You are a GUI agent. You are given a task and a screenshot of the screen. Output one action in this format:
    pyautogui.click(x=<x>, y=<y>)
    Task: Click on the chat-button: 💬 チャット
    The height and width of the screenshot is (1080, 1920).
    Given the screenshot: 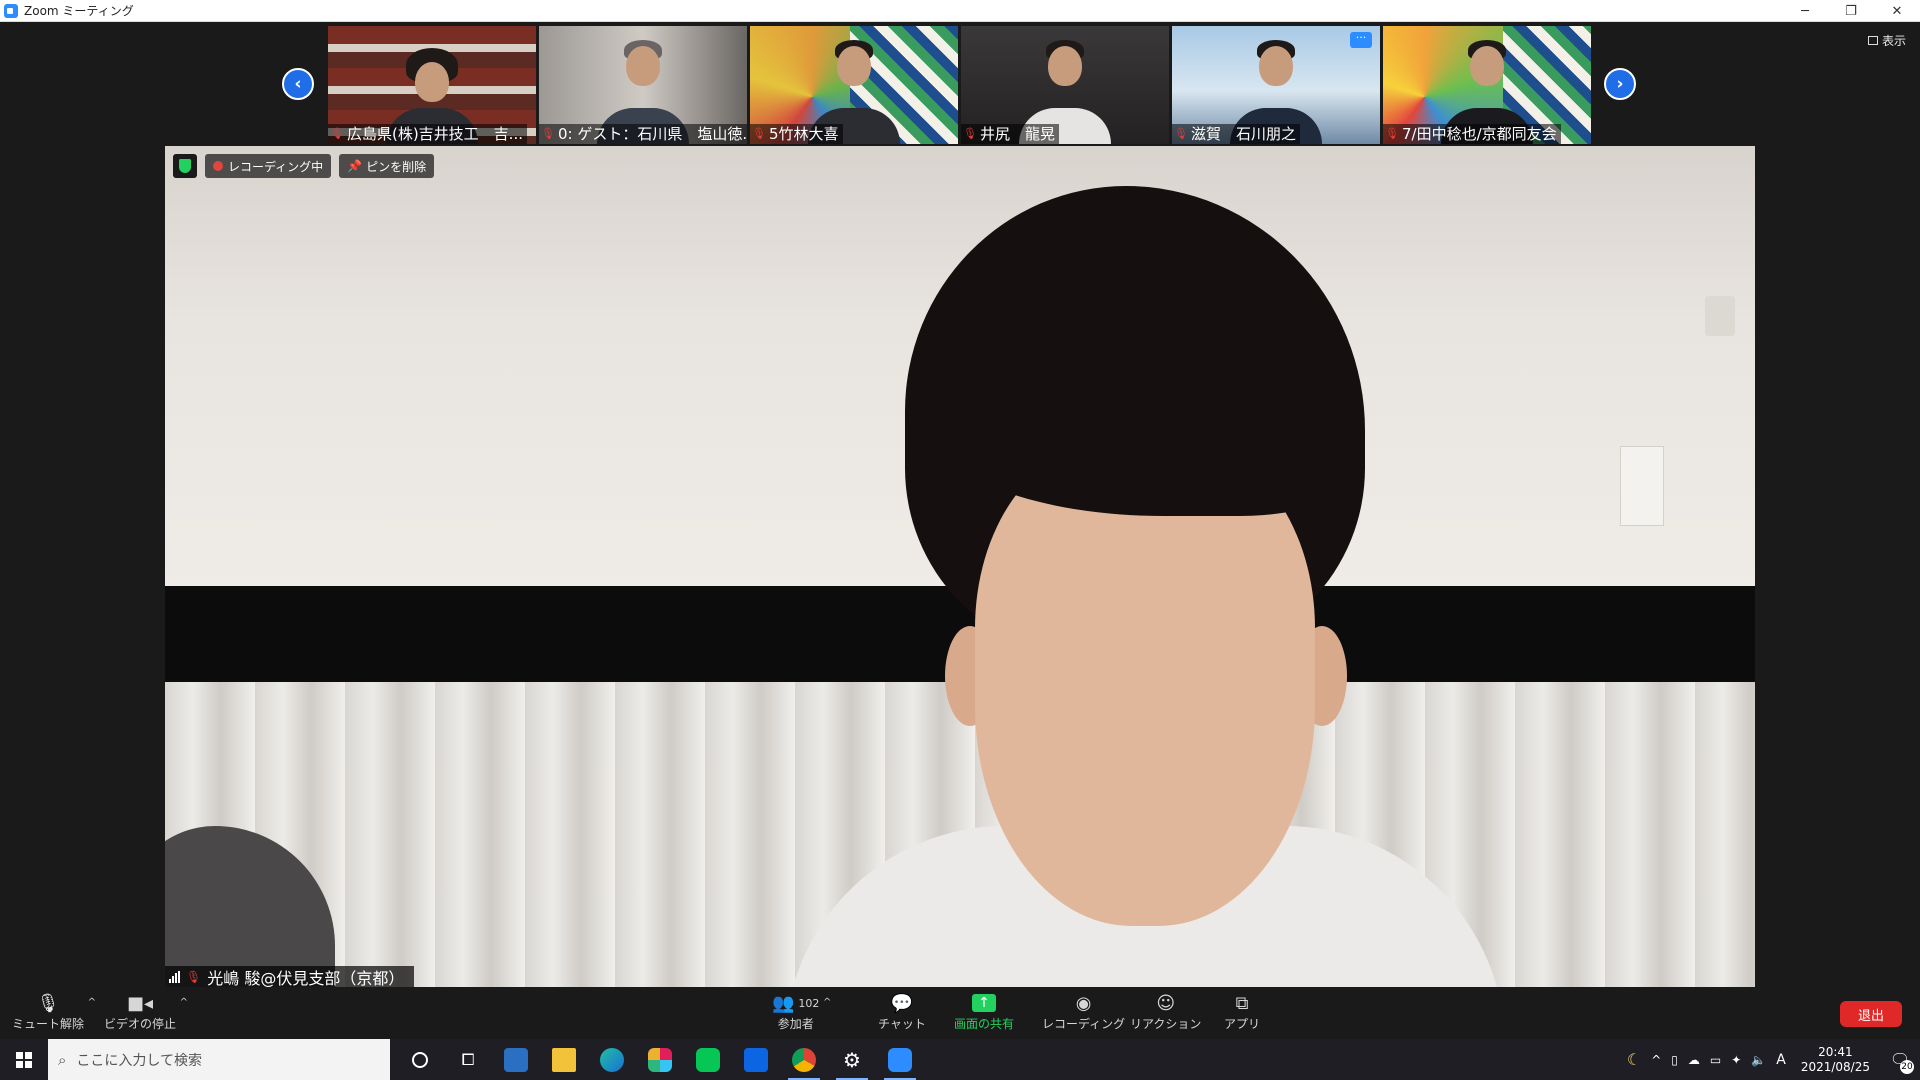 What is the action you would take?
    pyautogui.click(x=902, y=1011)
    